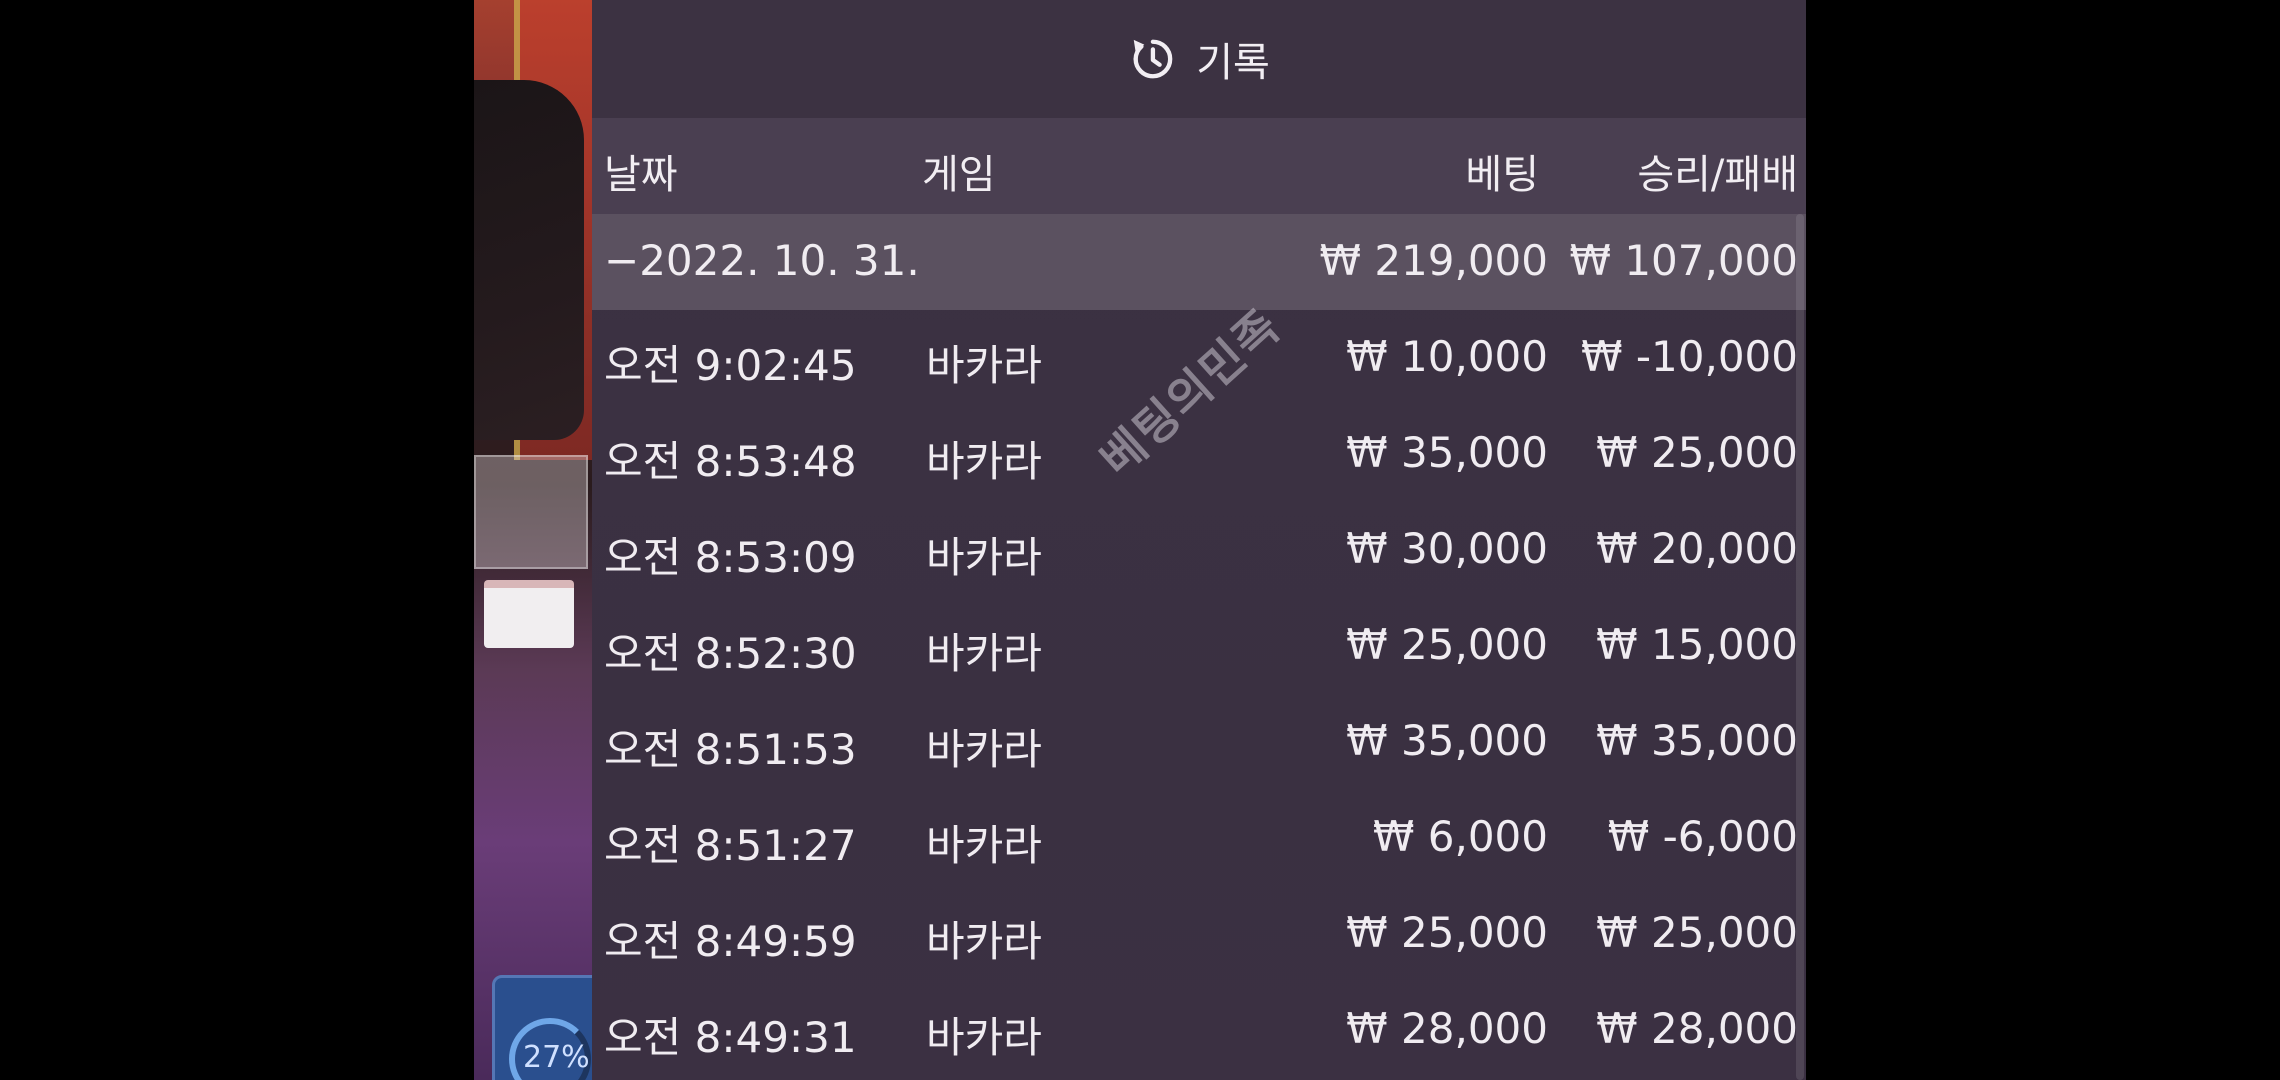  Describe the element at coordinates (1199, 934) in the screenshot. I see `table-row: 오전 8:49:59 바카라 ₩ 25,000 ₩ 25,000` at that location.